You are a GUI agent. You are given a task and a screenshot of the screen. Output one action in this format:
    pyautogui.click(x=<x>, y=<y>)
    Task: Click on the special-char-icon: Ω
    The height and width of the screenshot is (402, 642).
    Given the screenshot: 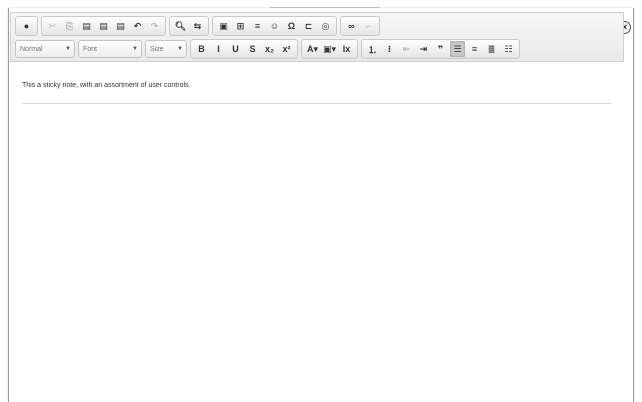 What is the action you would take?
    pyautogui.click(x=291, y=26)
    